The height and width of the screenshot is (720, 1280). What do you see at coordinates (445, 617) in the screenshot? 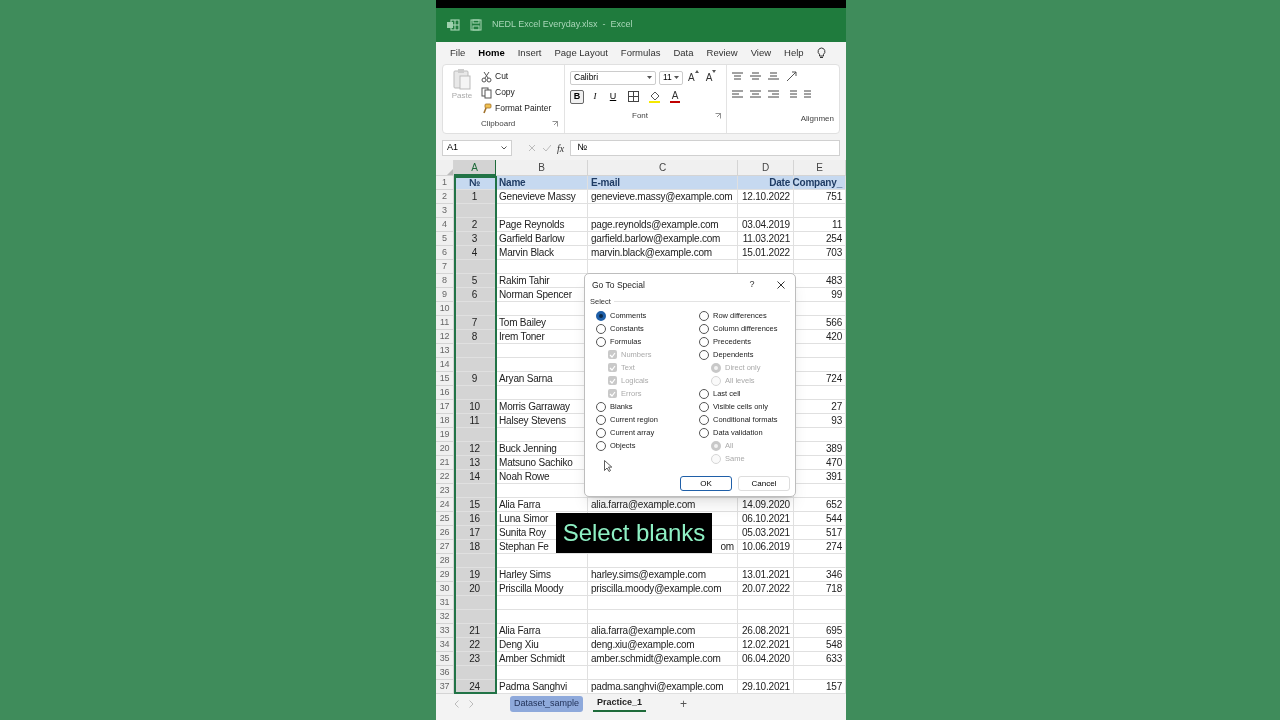
I see `row-header: 32` at bounding box center [445, 617].